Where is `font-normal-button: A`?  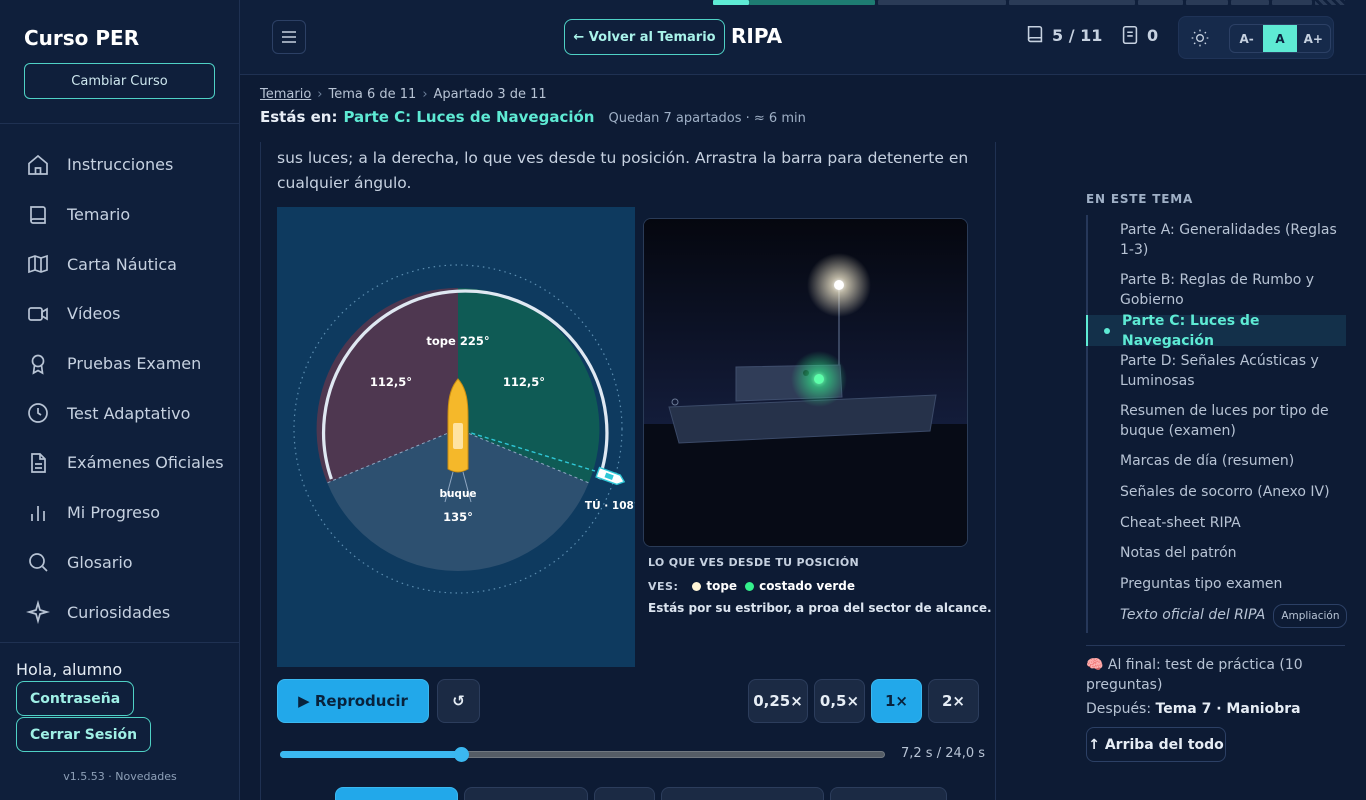
font-normal-button: A is located at coordinates (1280, 38).